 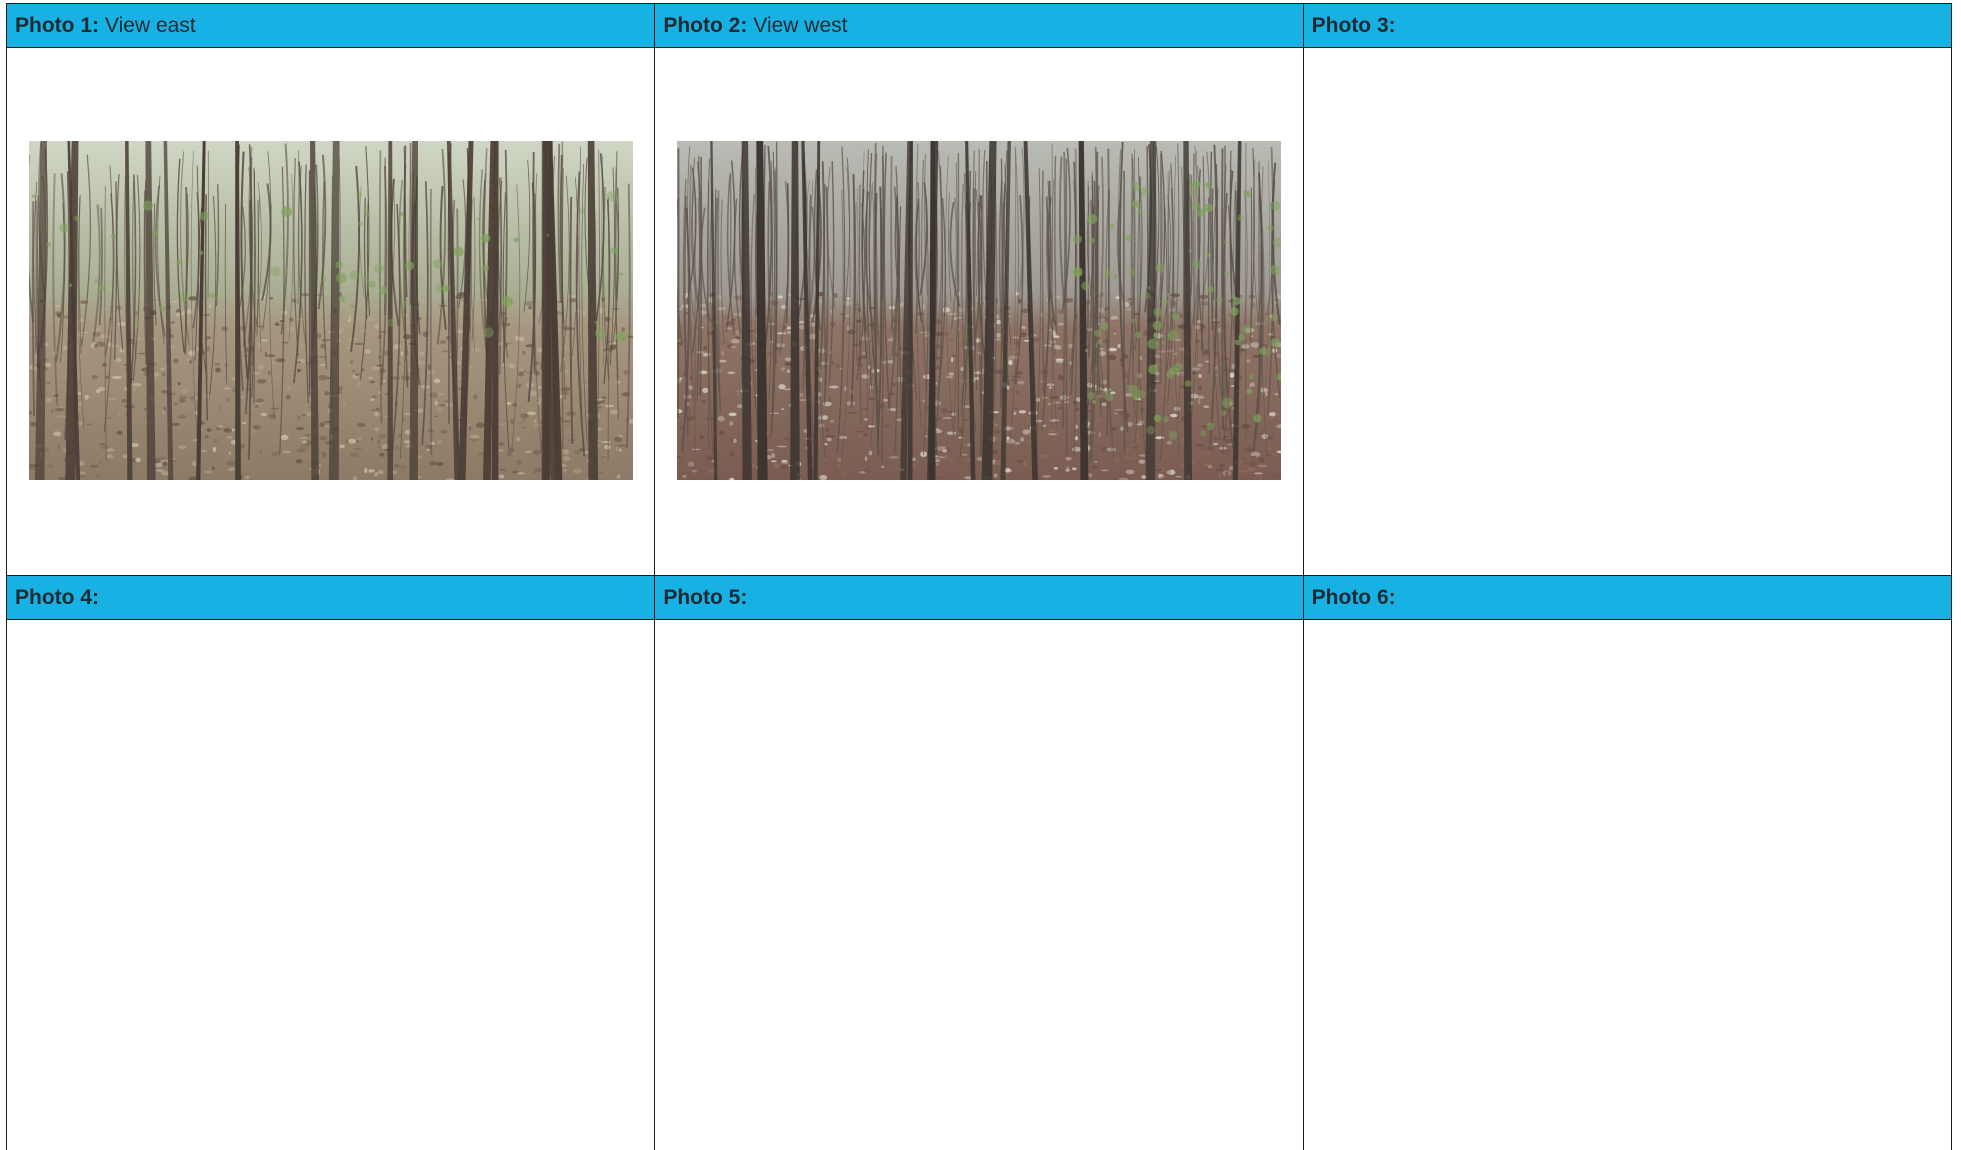 I want to click on forest-photo-west-image, so click(x=979, y=310).